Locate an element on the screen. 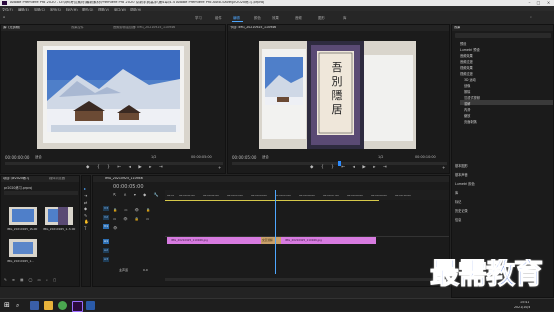 The width and height of the screenshot is (554, 312). effects-item: 溶解 is located at coordinates (467, 103).